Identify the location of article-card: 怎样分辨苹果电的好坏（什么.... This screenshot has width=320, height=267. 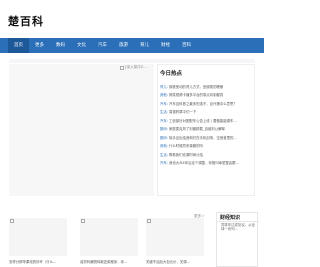
(38, 242).